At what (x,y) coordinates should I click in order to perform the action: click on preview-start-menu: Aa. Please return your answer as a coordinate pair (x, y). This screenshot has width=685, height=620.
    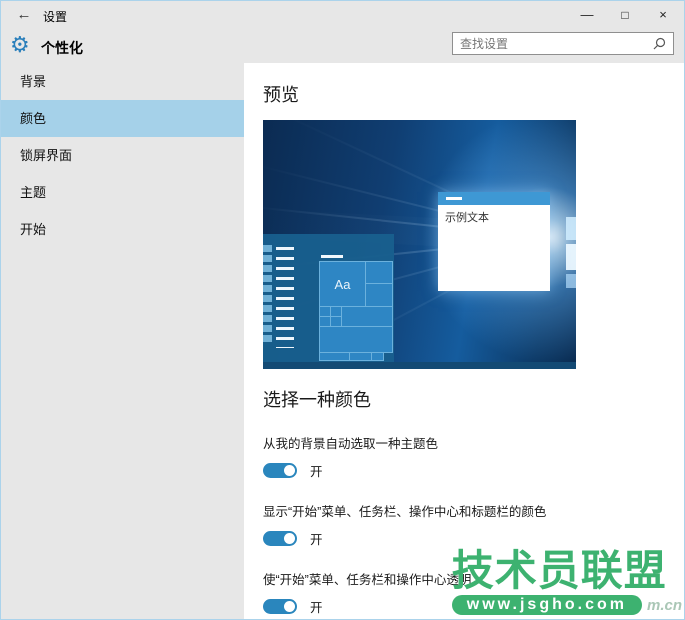
    Looking at the image, I should click on (328, 298).